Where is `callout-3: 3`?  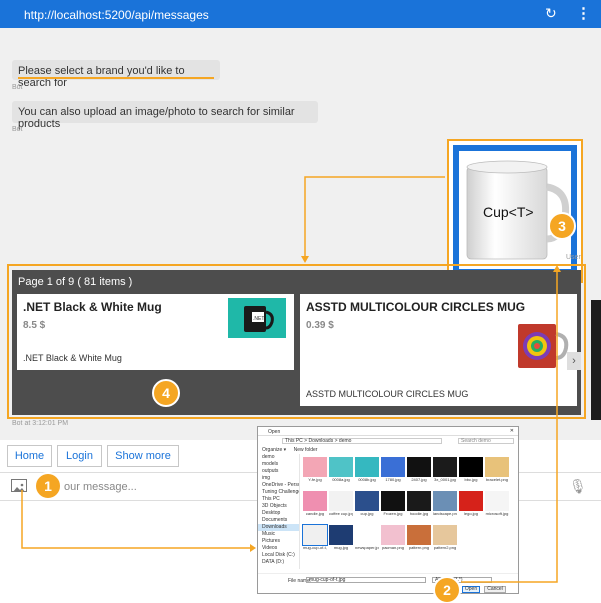 callout-3: 3 is located at coordinates (562, 226).